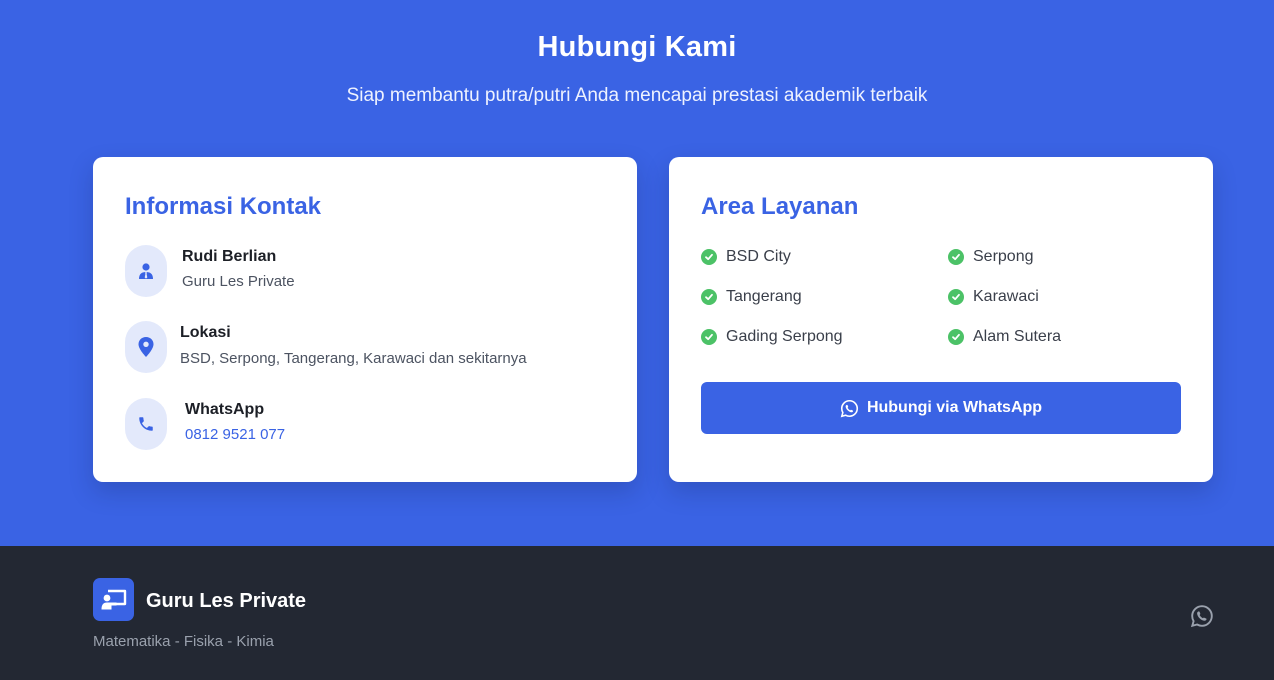  What do you see at coordinates (1017, 336) in the screenshot?
I see `area-label: Alam Sutera` at bounding box center [1017, 336].